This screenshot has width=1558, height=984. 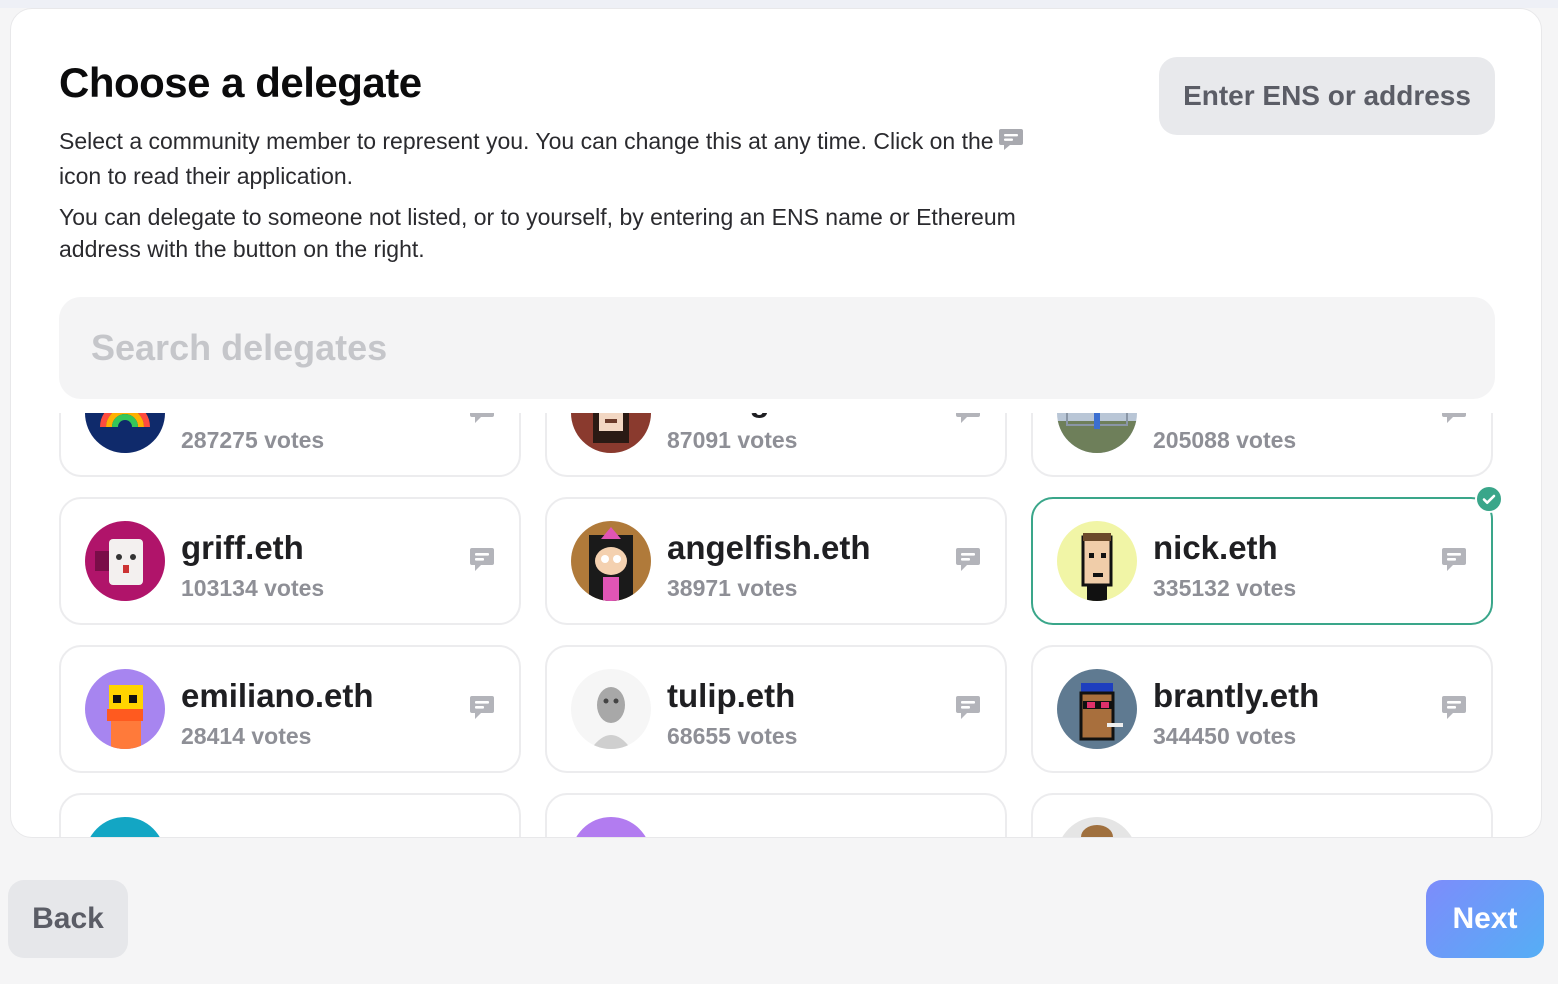 I want to click on top-strip, so click(x=779, y=4).